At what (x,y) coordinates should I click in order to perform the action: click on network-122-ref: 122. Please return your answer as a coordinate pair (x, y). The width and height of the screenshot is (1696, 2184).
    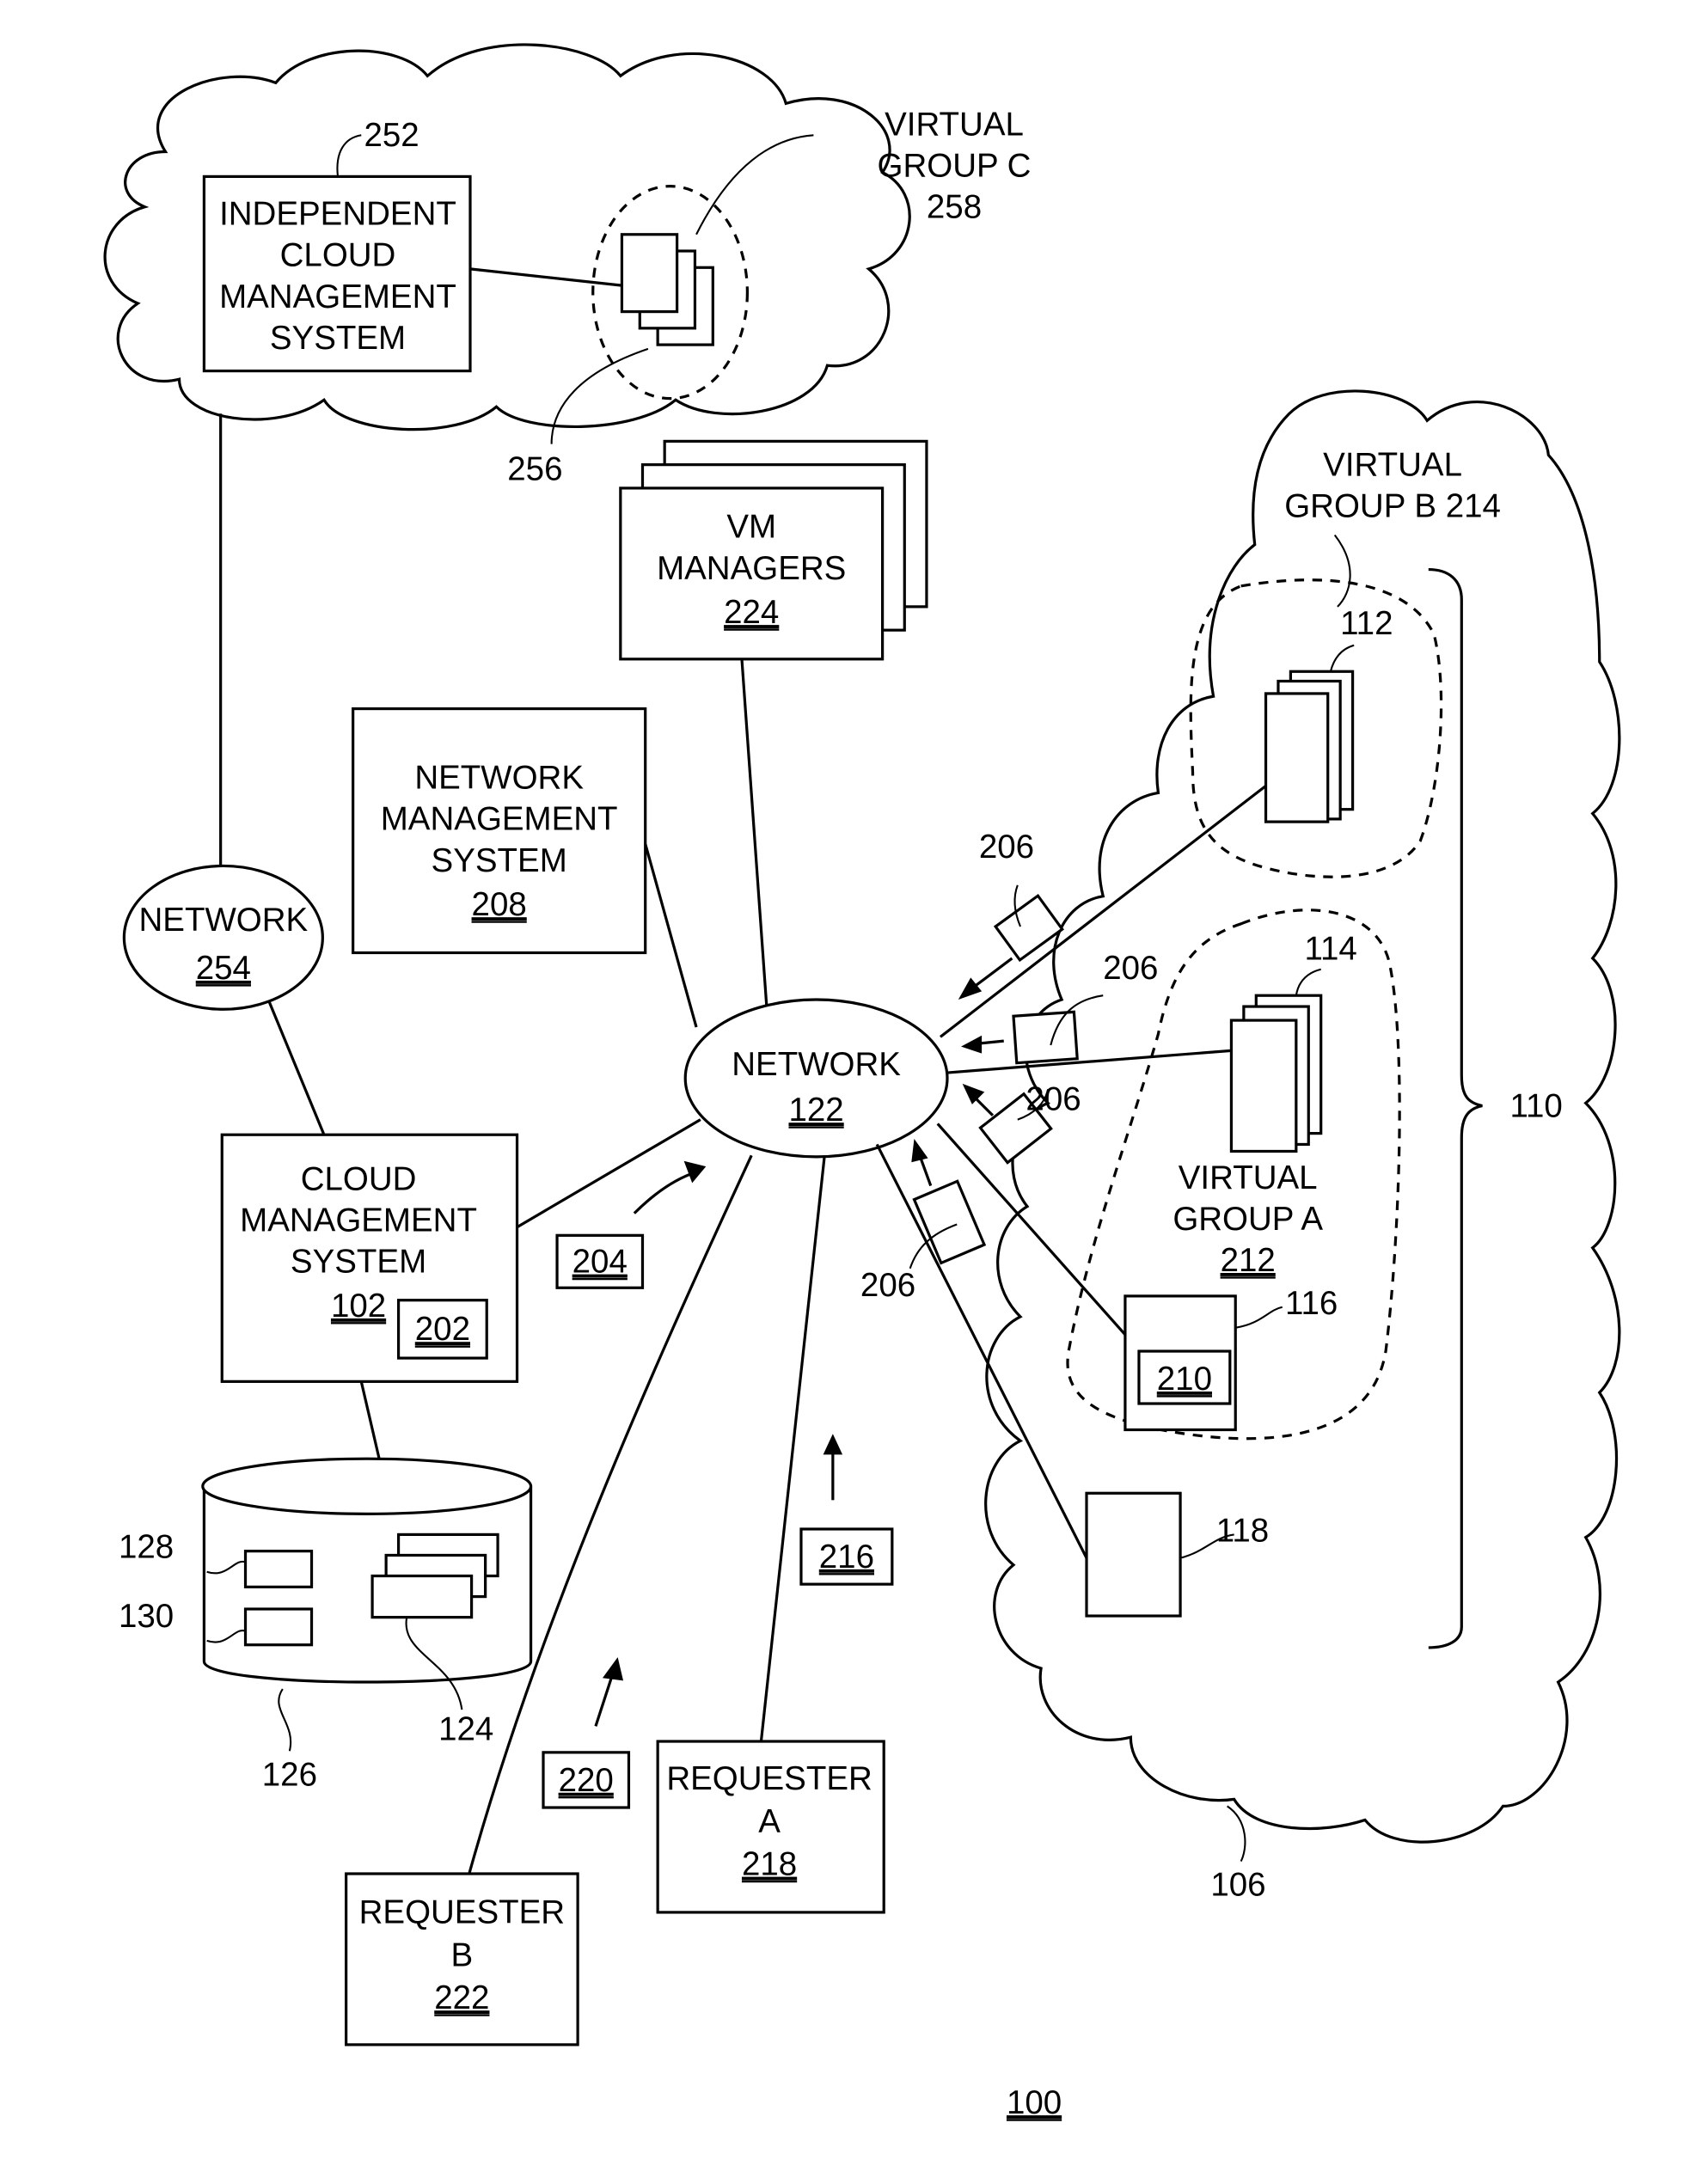
    Looking at the image, I should click on (815, 1111).